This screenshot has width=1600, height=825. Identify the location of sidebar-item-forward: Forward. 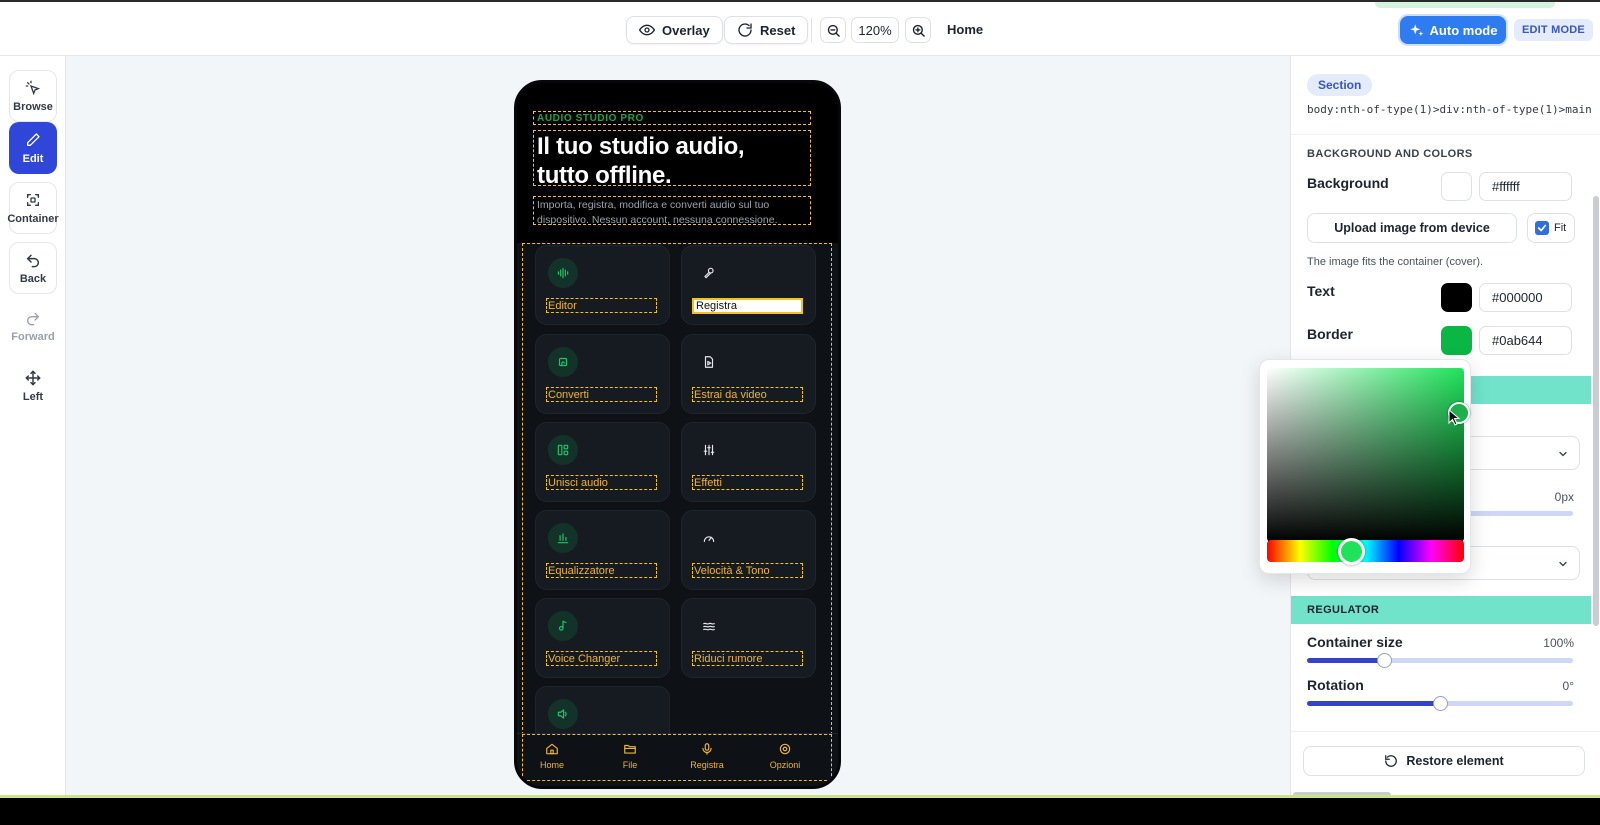
(33, 326).